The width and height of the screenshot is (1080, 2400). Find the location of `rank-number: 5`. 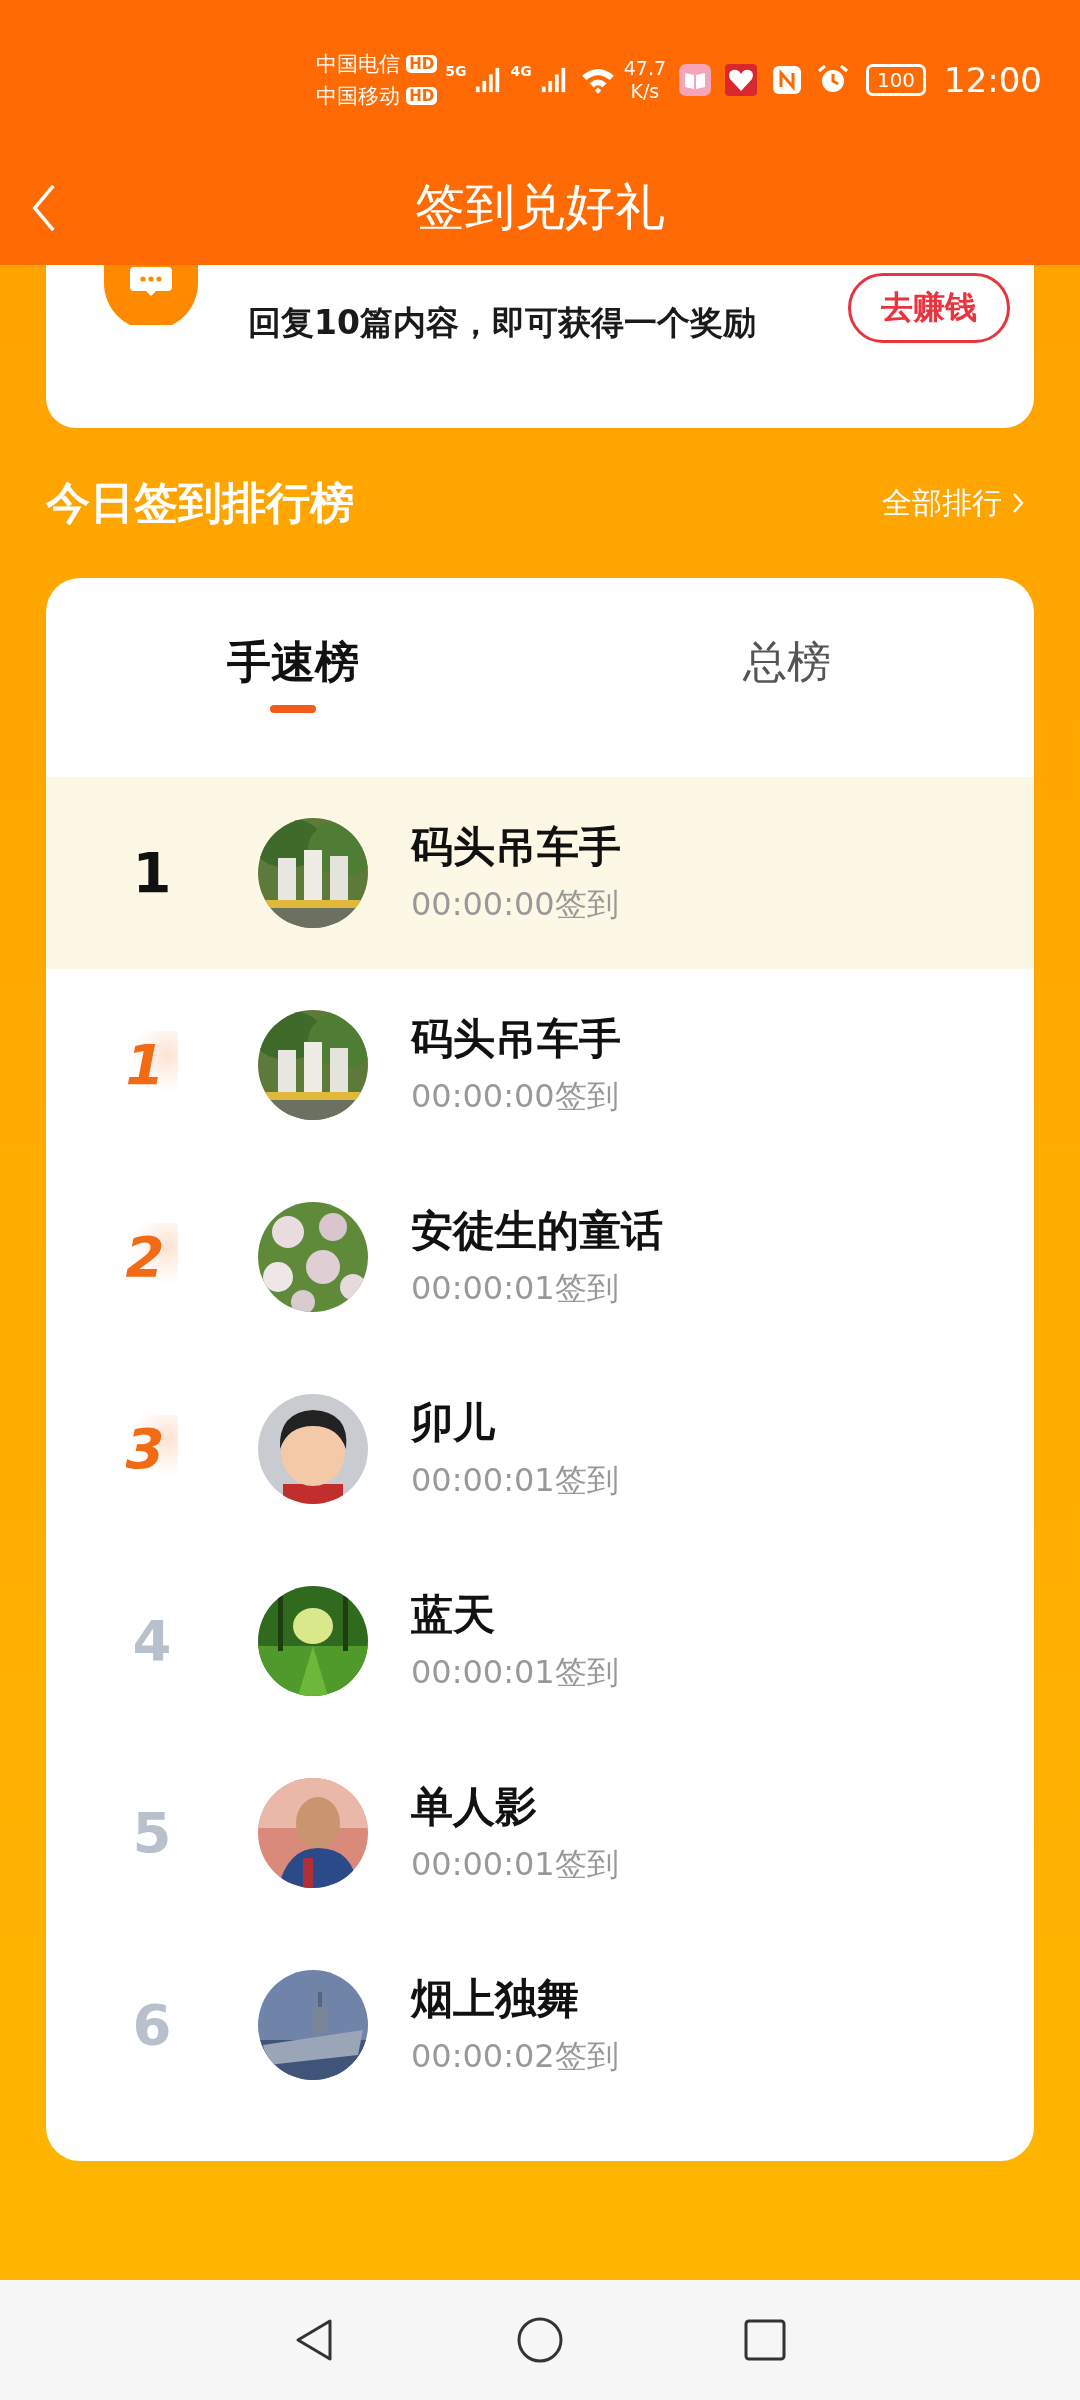

rank-number: 5 is located at coordinates (152, 1833).